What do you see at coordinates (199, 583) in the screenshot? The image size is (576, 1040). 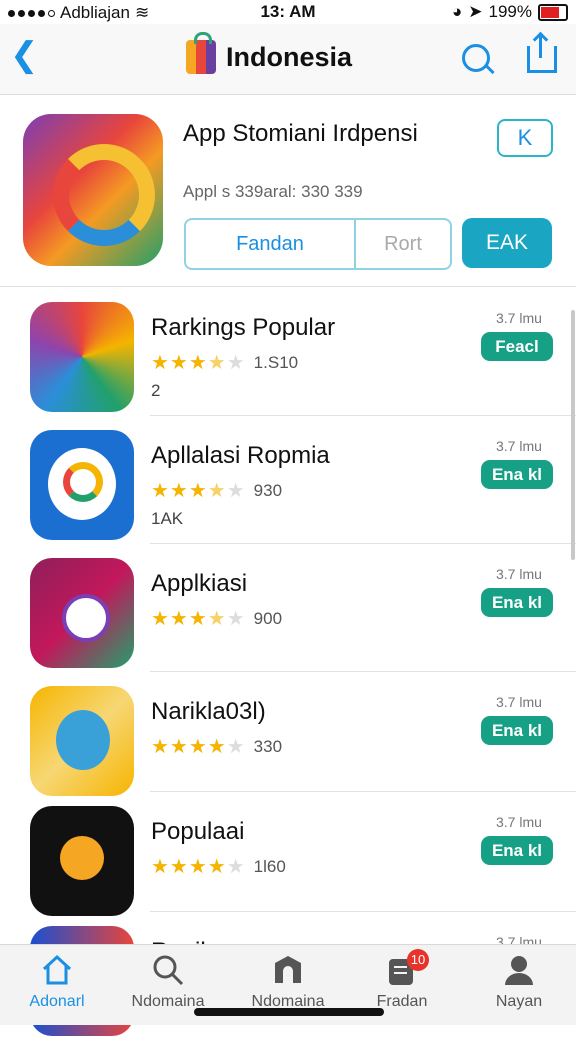 I see `app-name: Applkiasi` at bounding box center [199, 583].